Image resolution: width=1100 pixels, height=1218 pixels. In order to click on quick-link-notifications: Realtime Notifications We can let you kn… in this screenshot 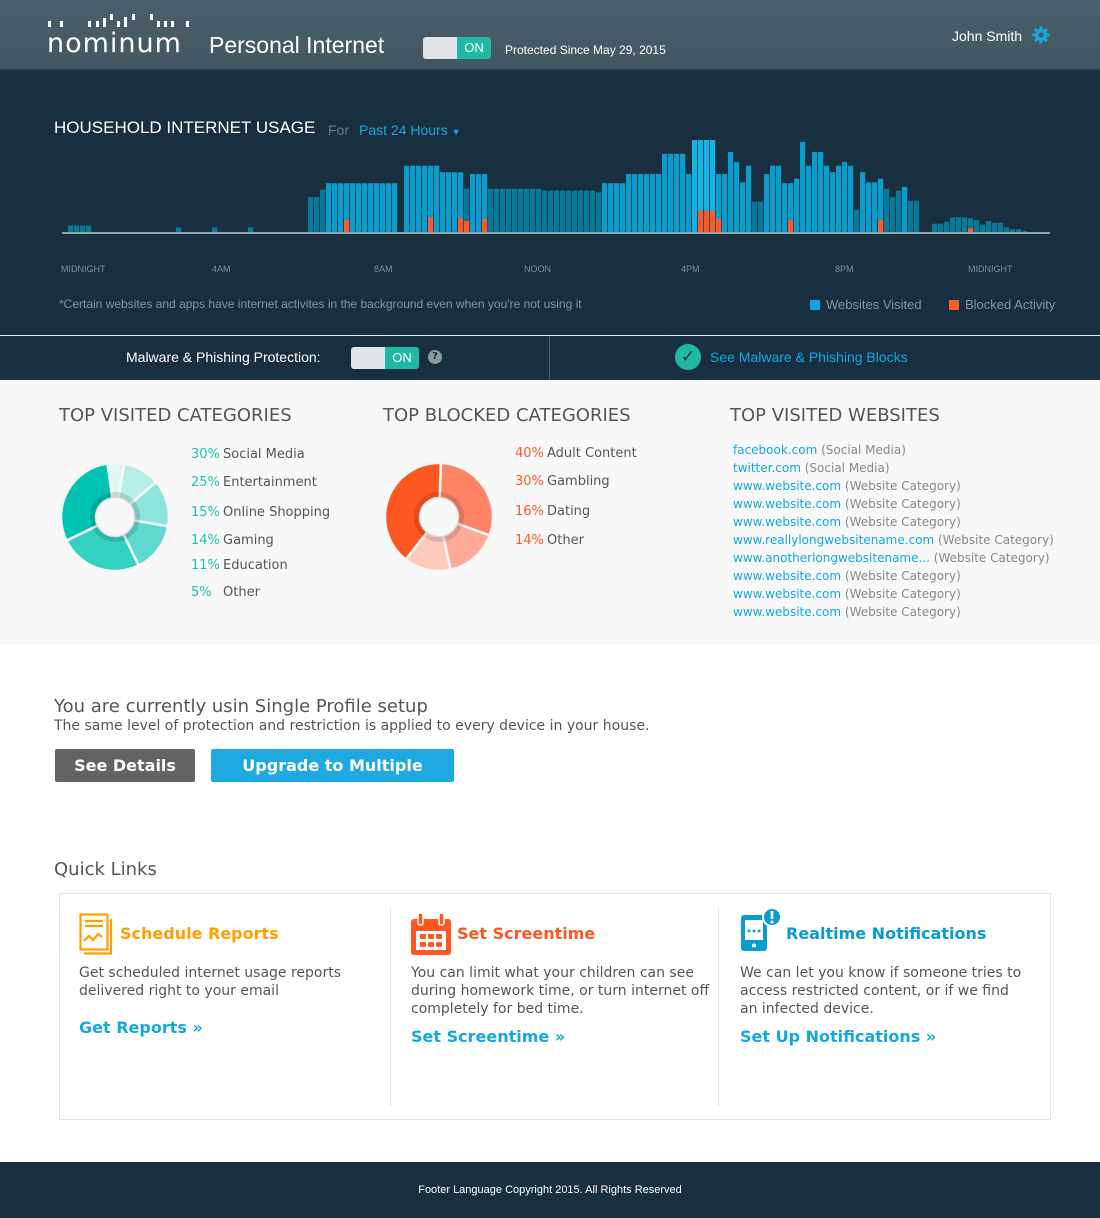, I will do `click(890, 1006)`.